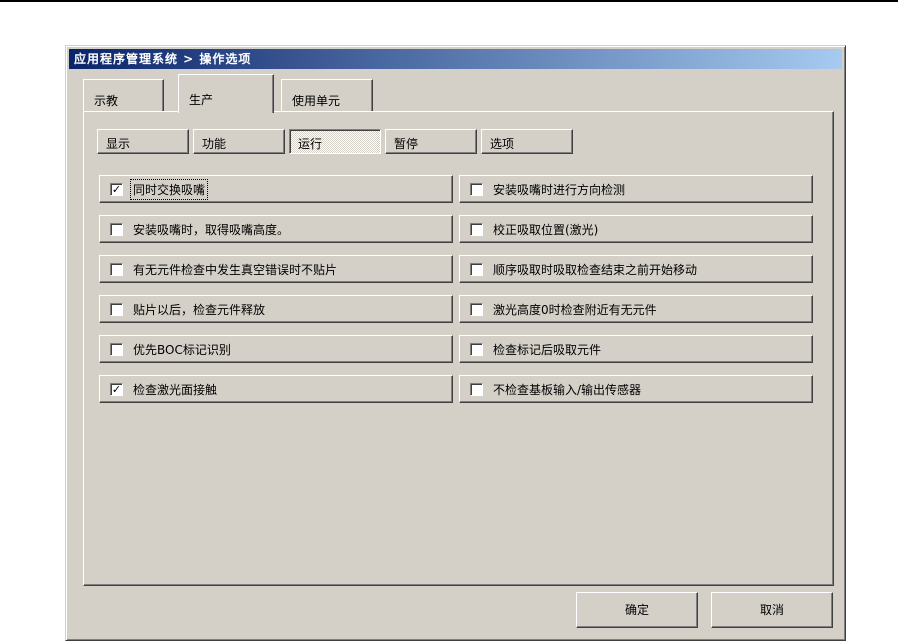 The image size is (913, 643). I want to click on subtab-display: 显示, so click(143, 141).